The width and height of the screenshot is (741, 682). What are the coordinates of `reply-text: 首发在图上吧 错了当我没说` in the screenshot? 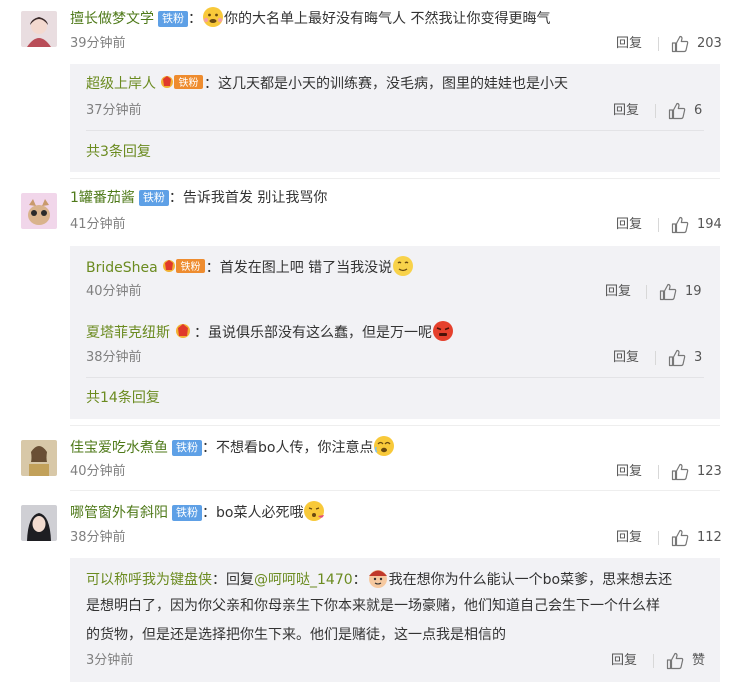 It's located at (306, 268).